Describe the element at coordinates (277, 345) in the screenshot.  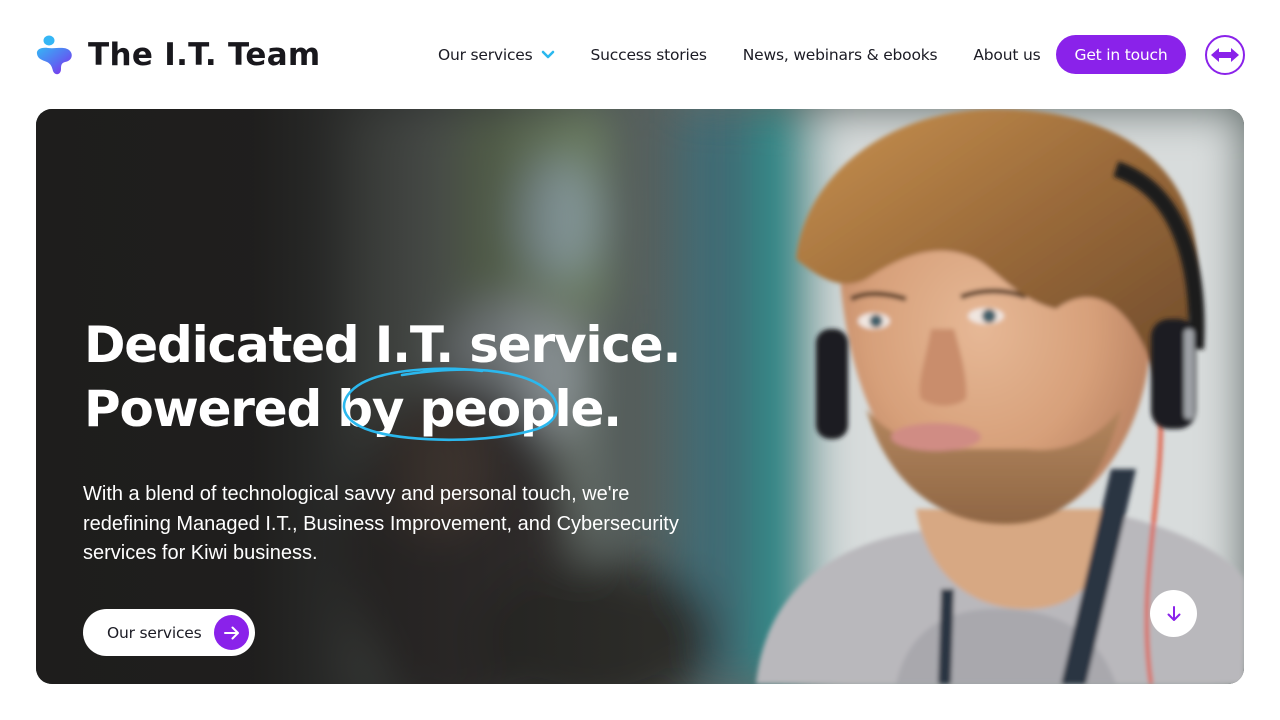
I see `headline-text: Dedicated I.T.` at that location.